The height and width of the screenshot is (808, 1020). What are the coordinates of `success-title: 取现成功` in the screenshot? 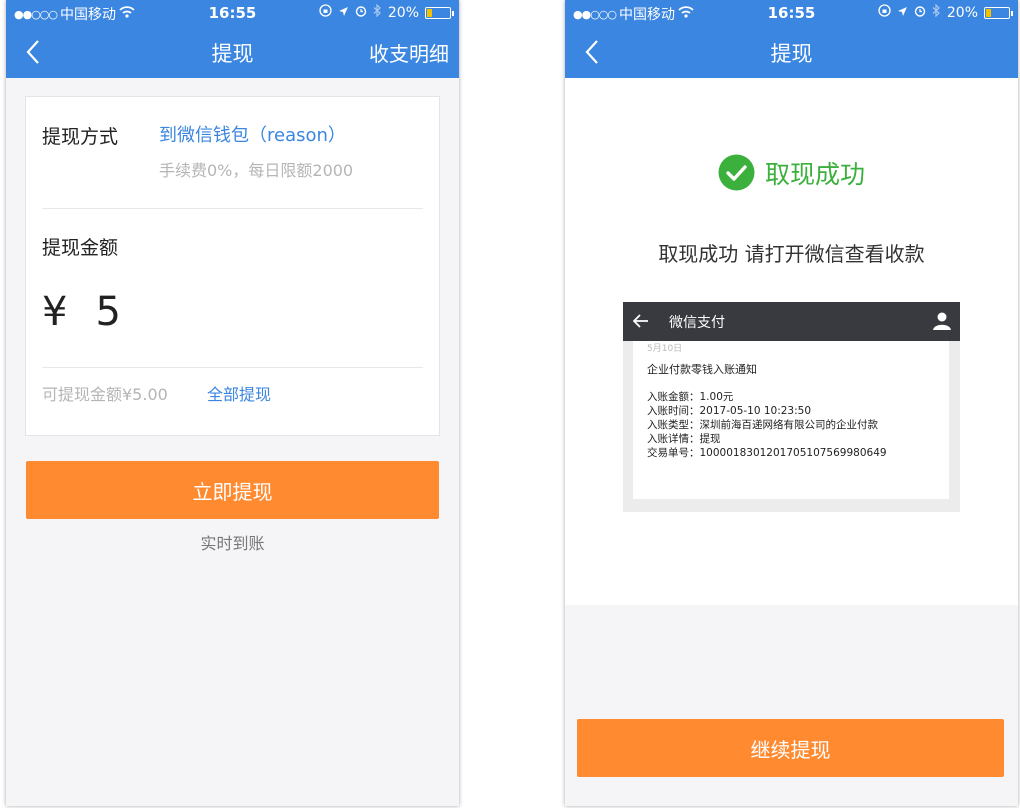 It's located at (814, 174).